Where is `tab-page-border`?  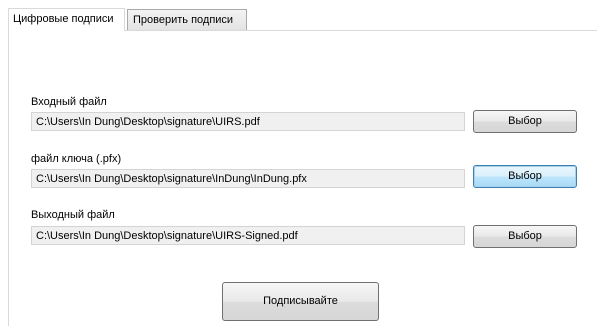
tab-page-border is located at coordinates (8, 178).